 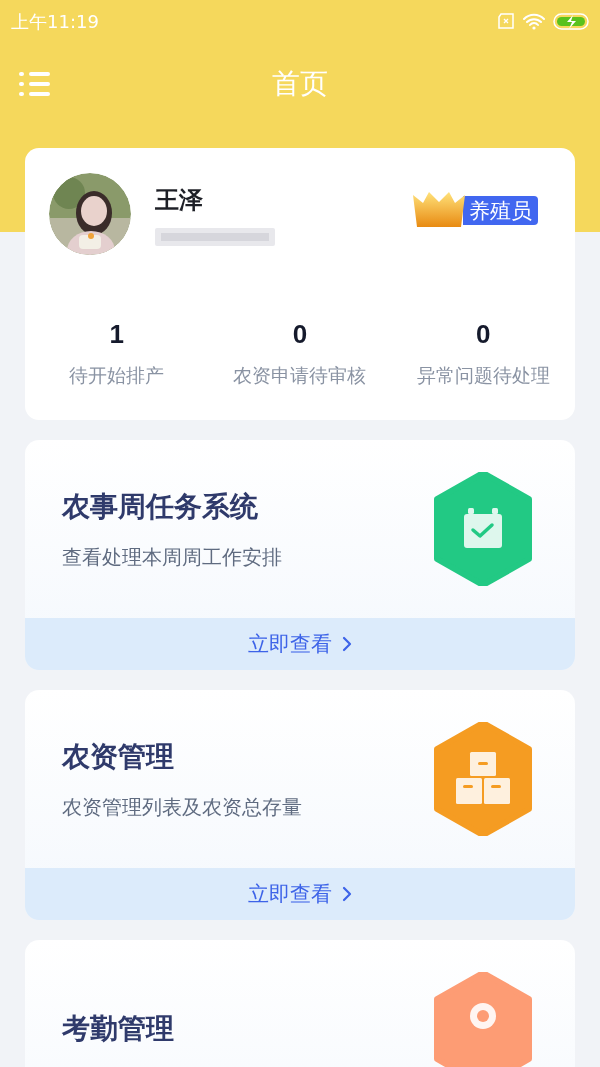 What do you see at coordinates (116, 334) in the screenshot?
I see `stat-value: 1` at bounding box center [116, 334].